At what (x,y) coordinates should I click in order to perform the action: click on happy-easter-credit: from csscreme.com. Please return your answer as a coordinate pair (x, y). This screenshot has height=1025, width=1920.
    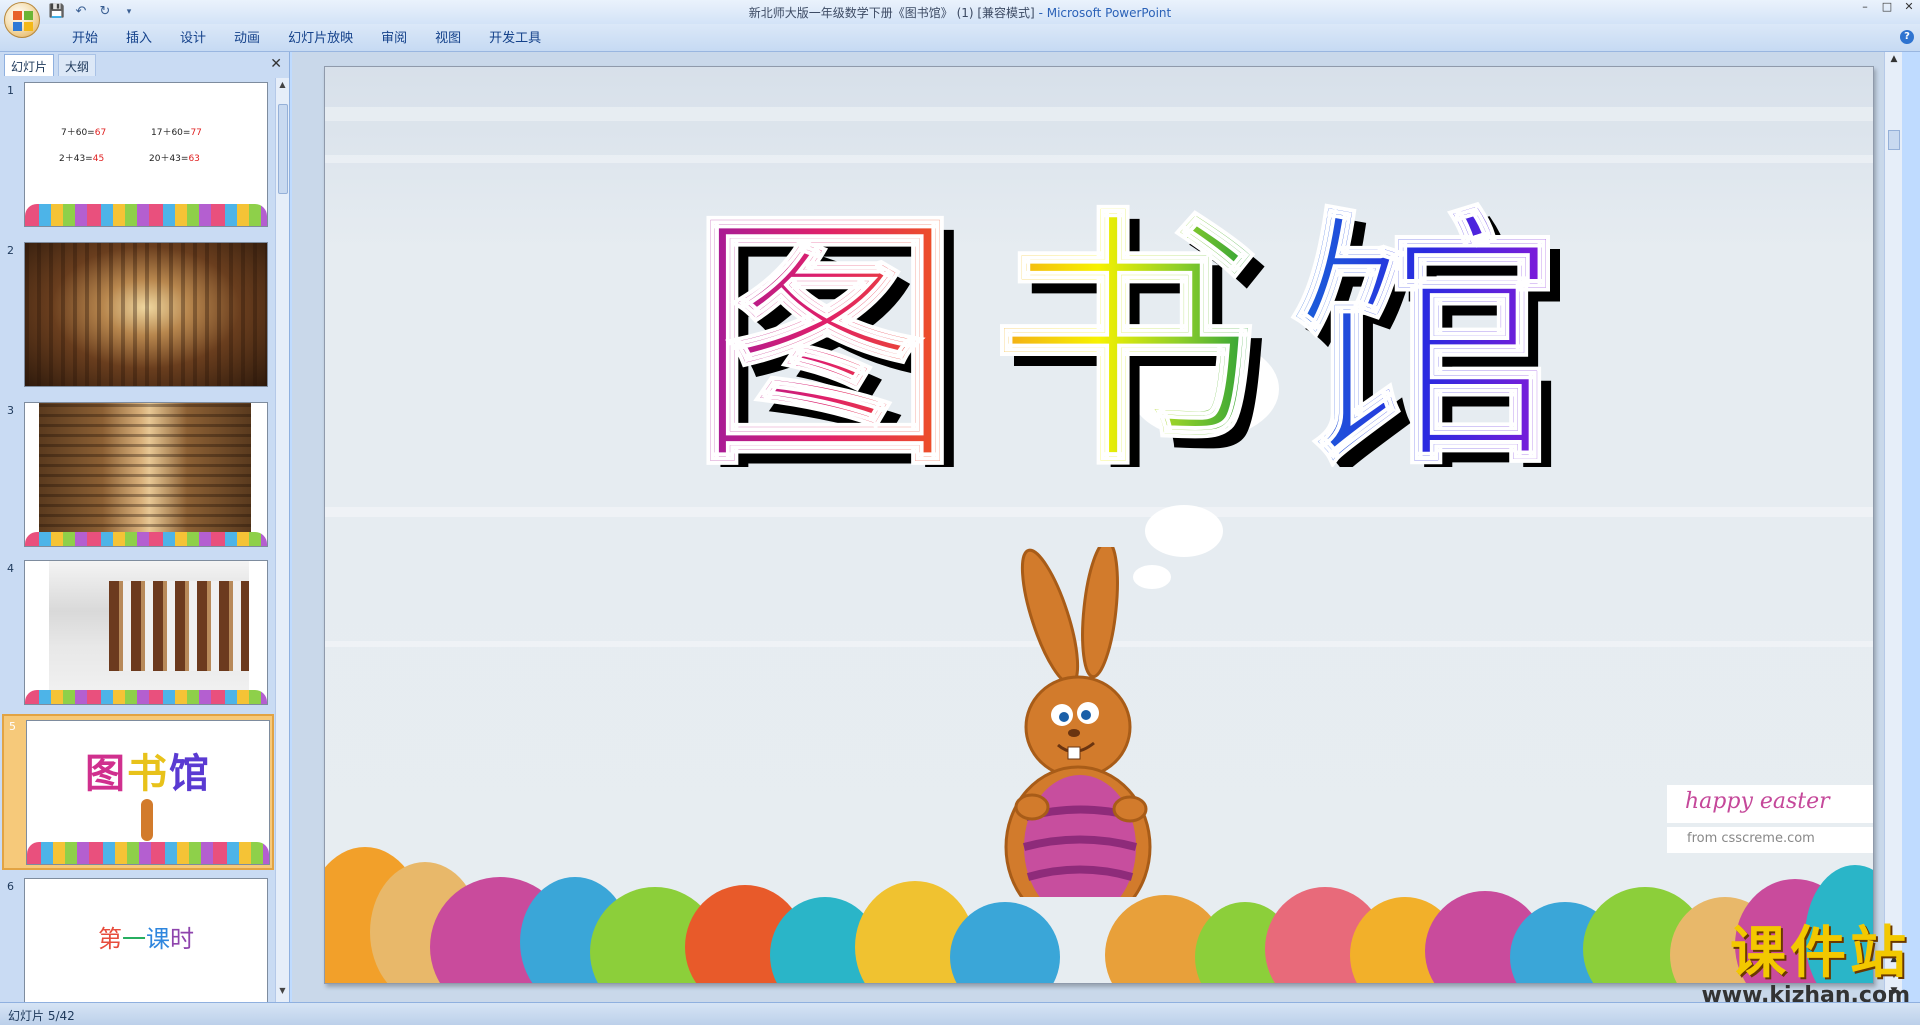
    Looking at the image, I should click on (1770, 840).